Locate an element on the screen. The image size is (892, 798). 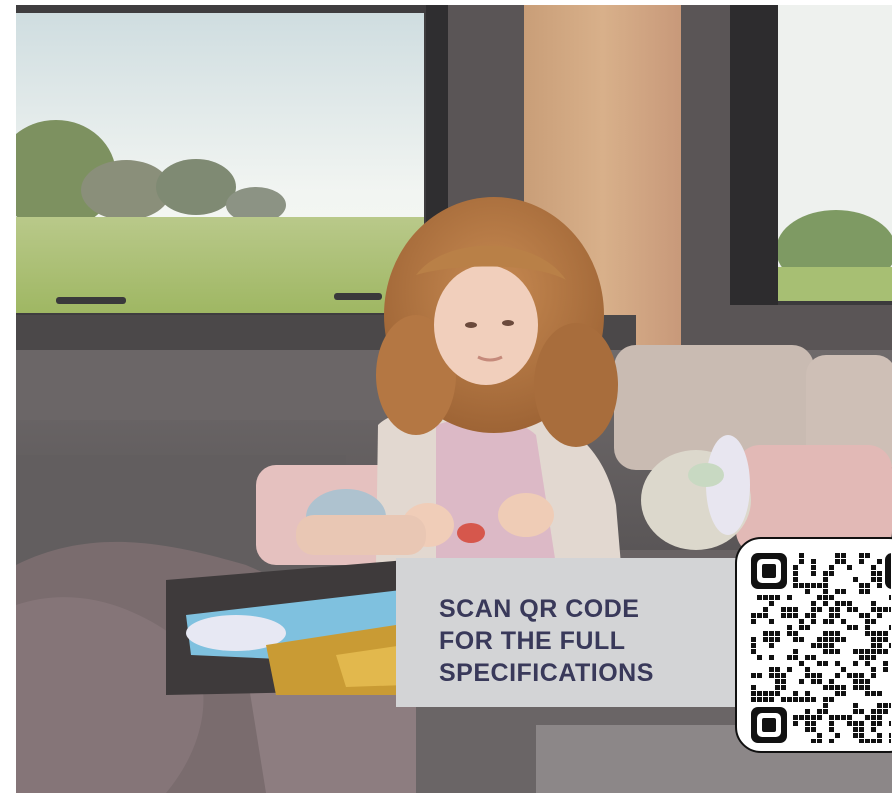
cta-panel: SCAN QR CODE FOR THE FULL SPECIFICATIONS is located at coordinates (571, 632).